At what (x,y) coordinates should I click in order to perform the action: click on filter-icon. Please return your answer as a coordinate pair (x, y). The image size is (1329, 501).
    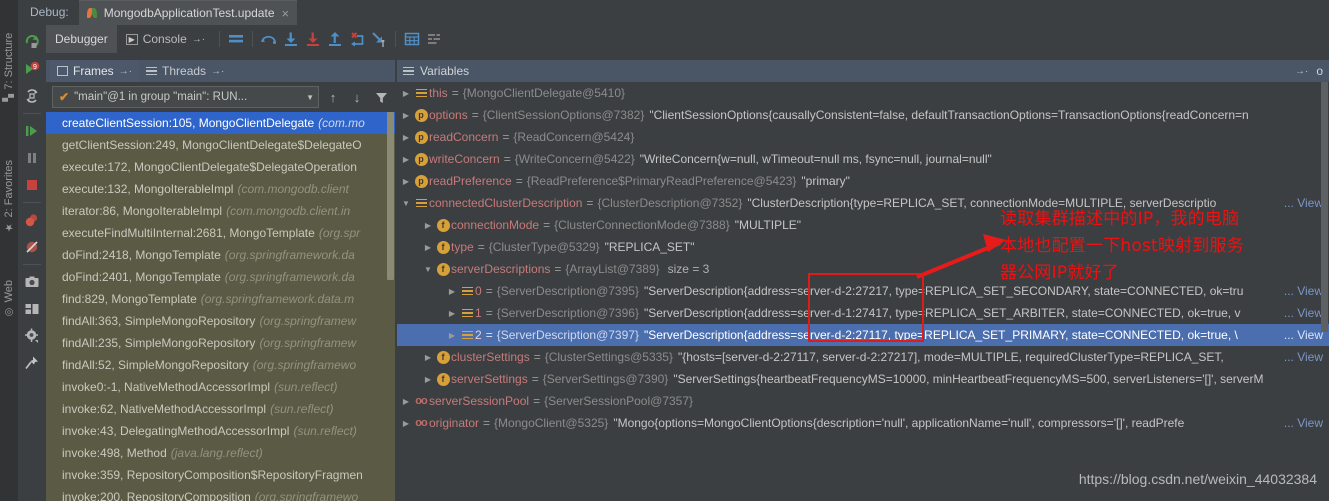
    Looking at the image, I should click on (381, 97).